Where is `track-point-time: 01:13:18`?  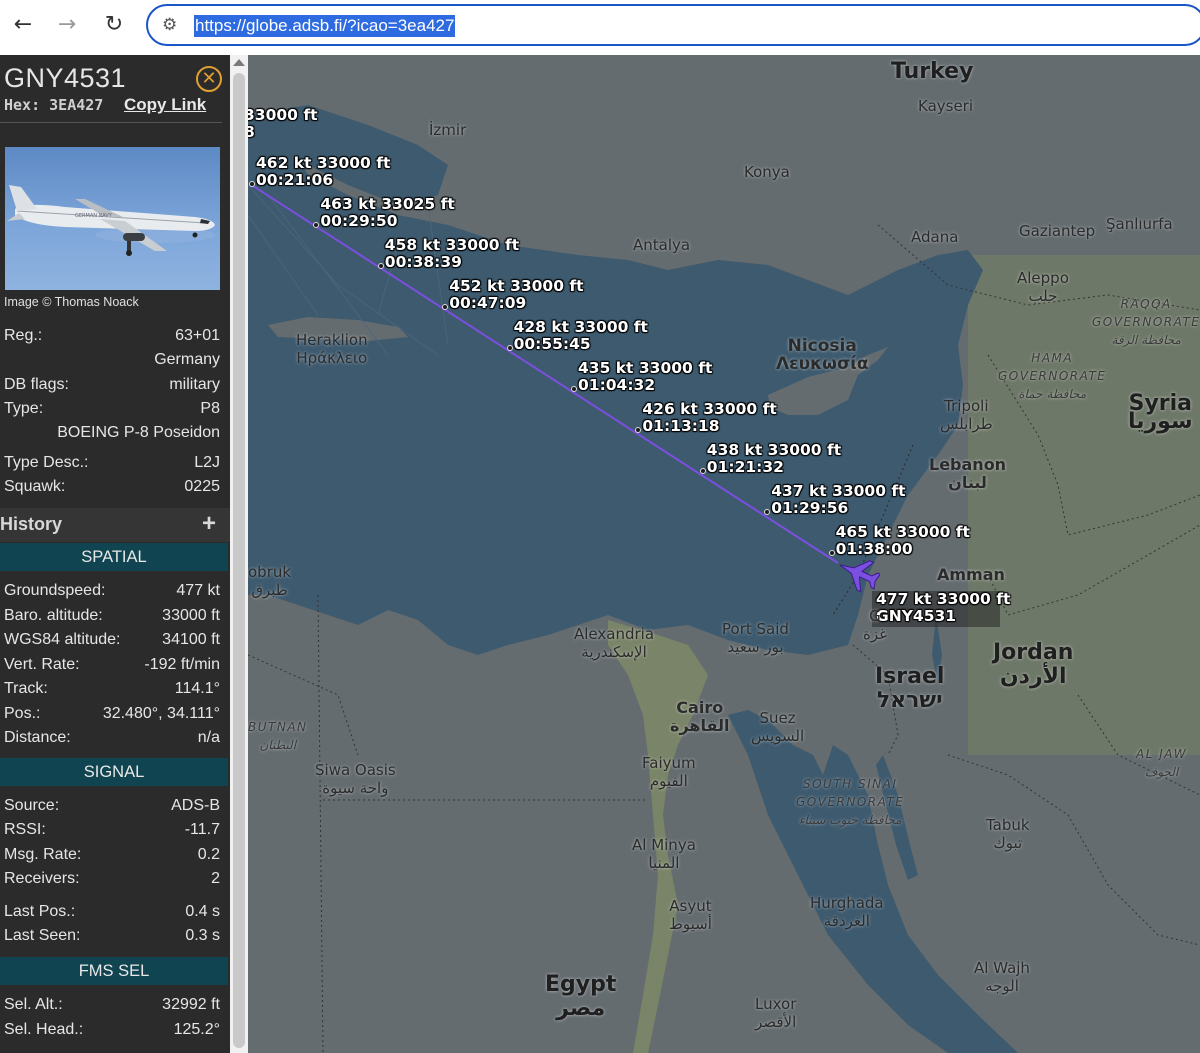 track-point-time: 01:13:18 is located at coordinates (681, 426).